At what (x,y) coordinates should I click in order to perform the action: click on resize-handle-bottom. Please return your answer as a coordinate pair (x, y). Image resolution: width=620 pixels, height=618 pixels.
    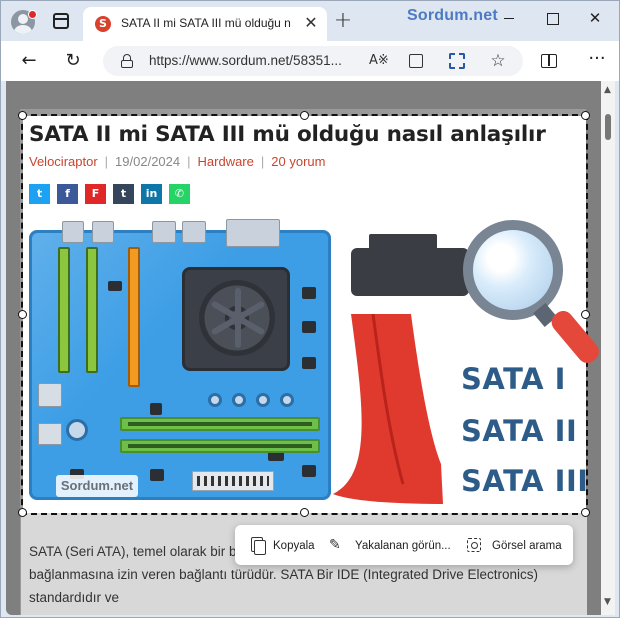
    Looking at the image, I should click on (304, 512).